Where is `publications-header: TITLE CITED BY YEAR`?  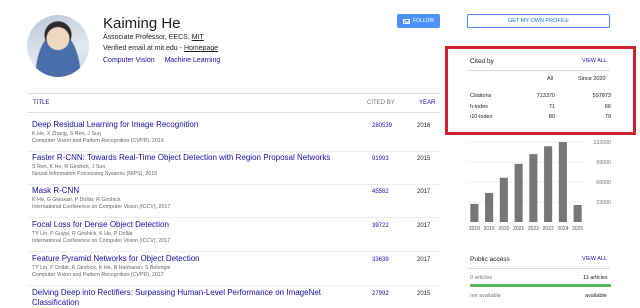
publications-header: TITLE CITED BY YEAR is located at coordinates (233, 103).